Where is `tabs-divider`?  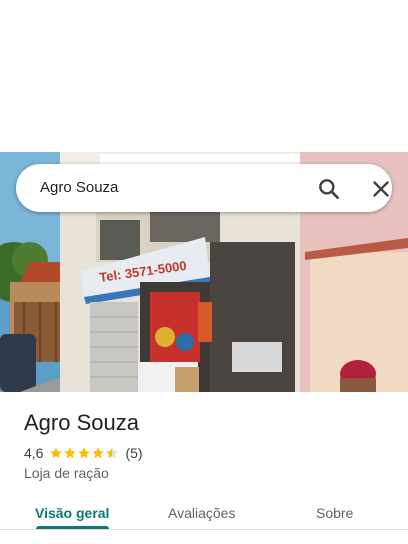
tabs-divider is located at coordinates (204, 529).